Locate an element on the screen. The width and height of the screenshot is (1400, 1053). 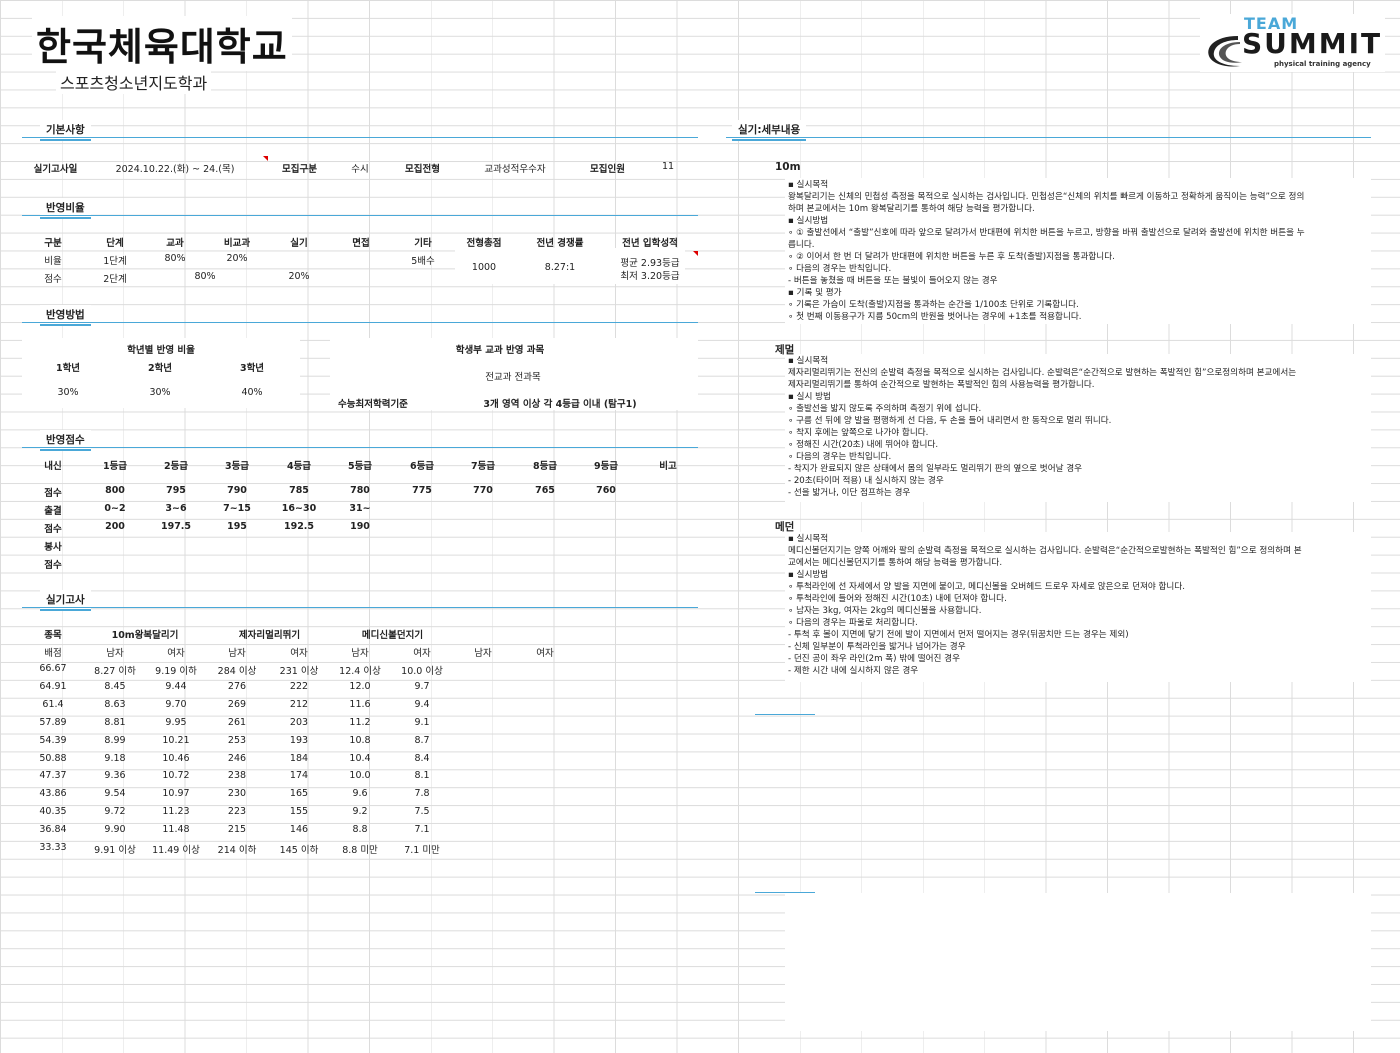
practical-cell: 9.44 is located at coordinates (176, 686).